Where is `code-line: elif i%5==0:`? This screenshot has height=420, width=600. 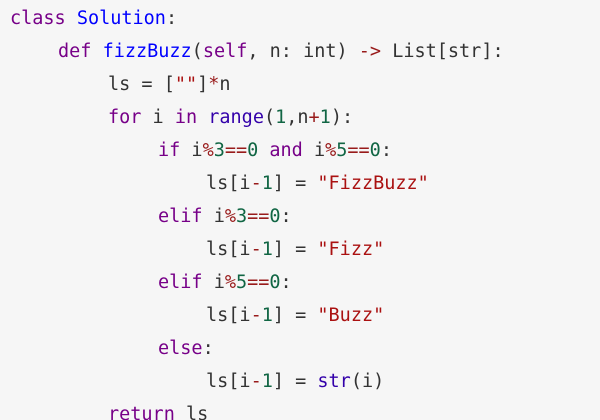
code-line: elif i%5==0: is located at coordinates (300, 282).